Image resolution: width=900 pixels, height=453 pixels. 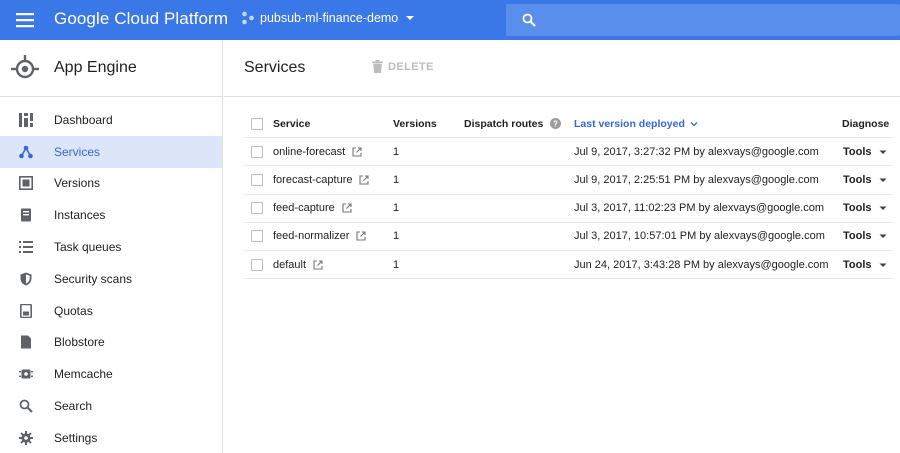 What do you see at coordinates (77, 151) in the screenshot?
I see `sidebar-item-label: Services` at bounding box center [77, 151].